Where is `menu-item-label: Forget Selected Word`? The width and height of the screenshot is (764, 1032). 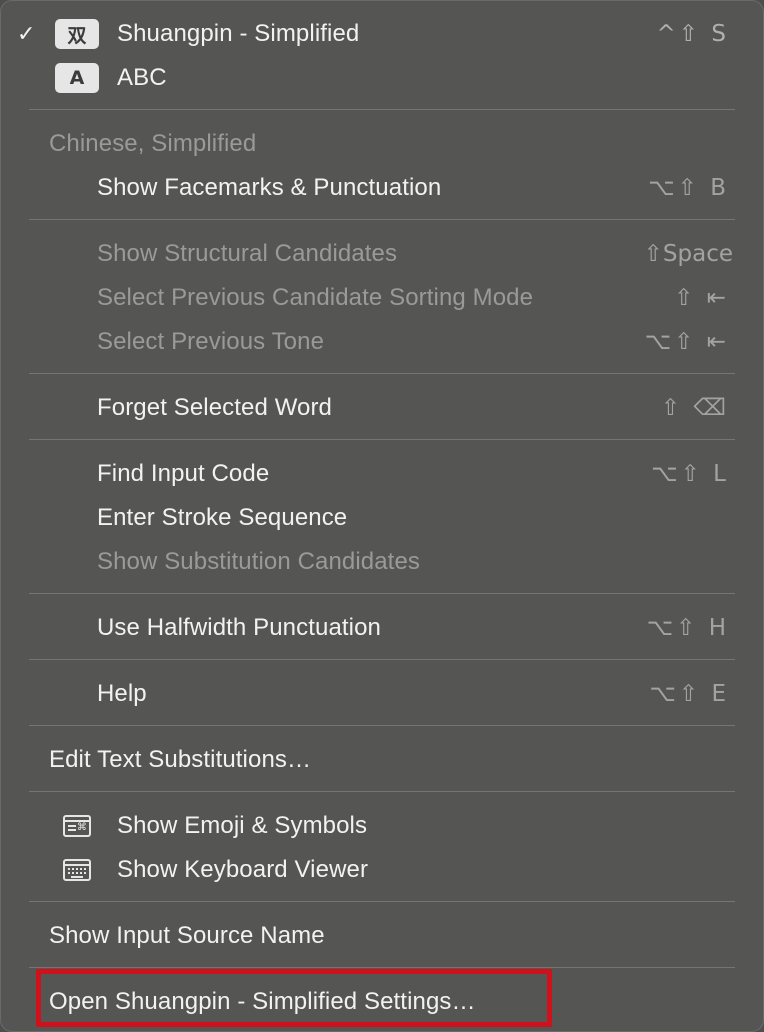
menu-item-label: Forget Selected Word is located at coordinates (215, 407).